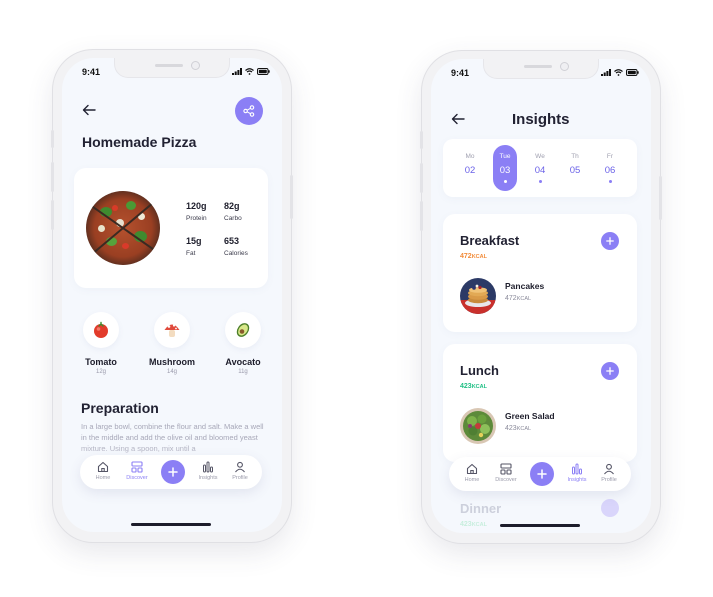  Describe the element at coordinates (233, 218) in the screenshot. I see `carbo-label: Carbo` at that location.